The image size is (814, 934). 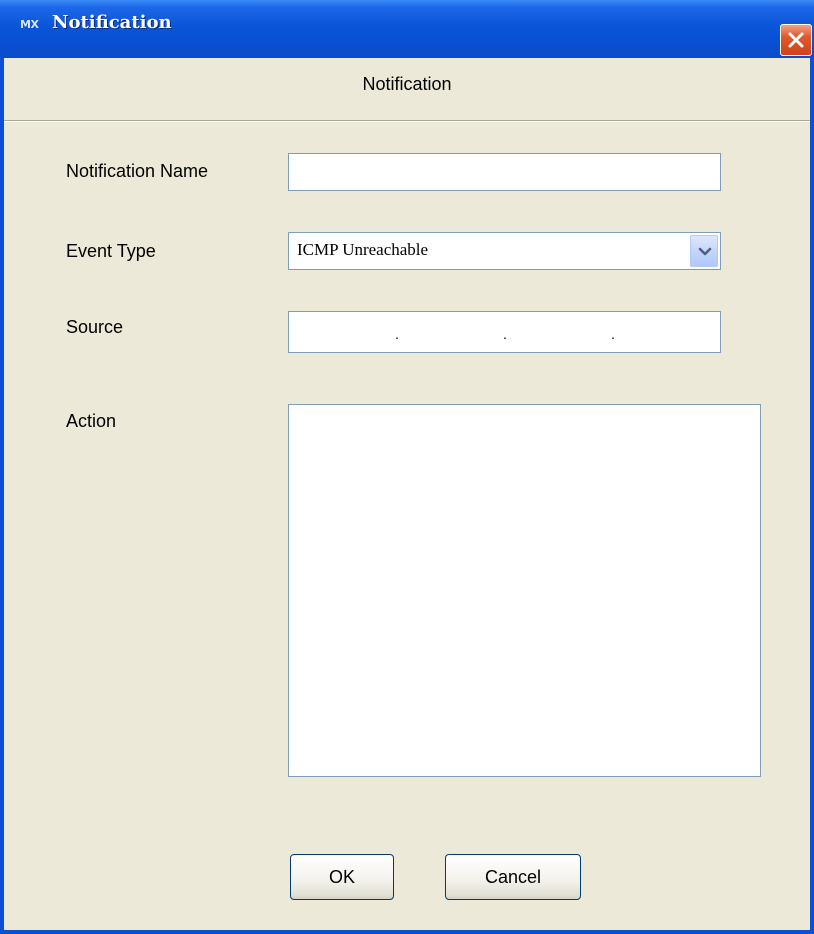 I want to click on title-bar: MX Notification, so click(x=407, y=29).